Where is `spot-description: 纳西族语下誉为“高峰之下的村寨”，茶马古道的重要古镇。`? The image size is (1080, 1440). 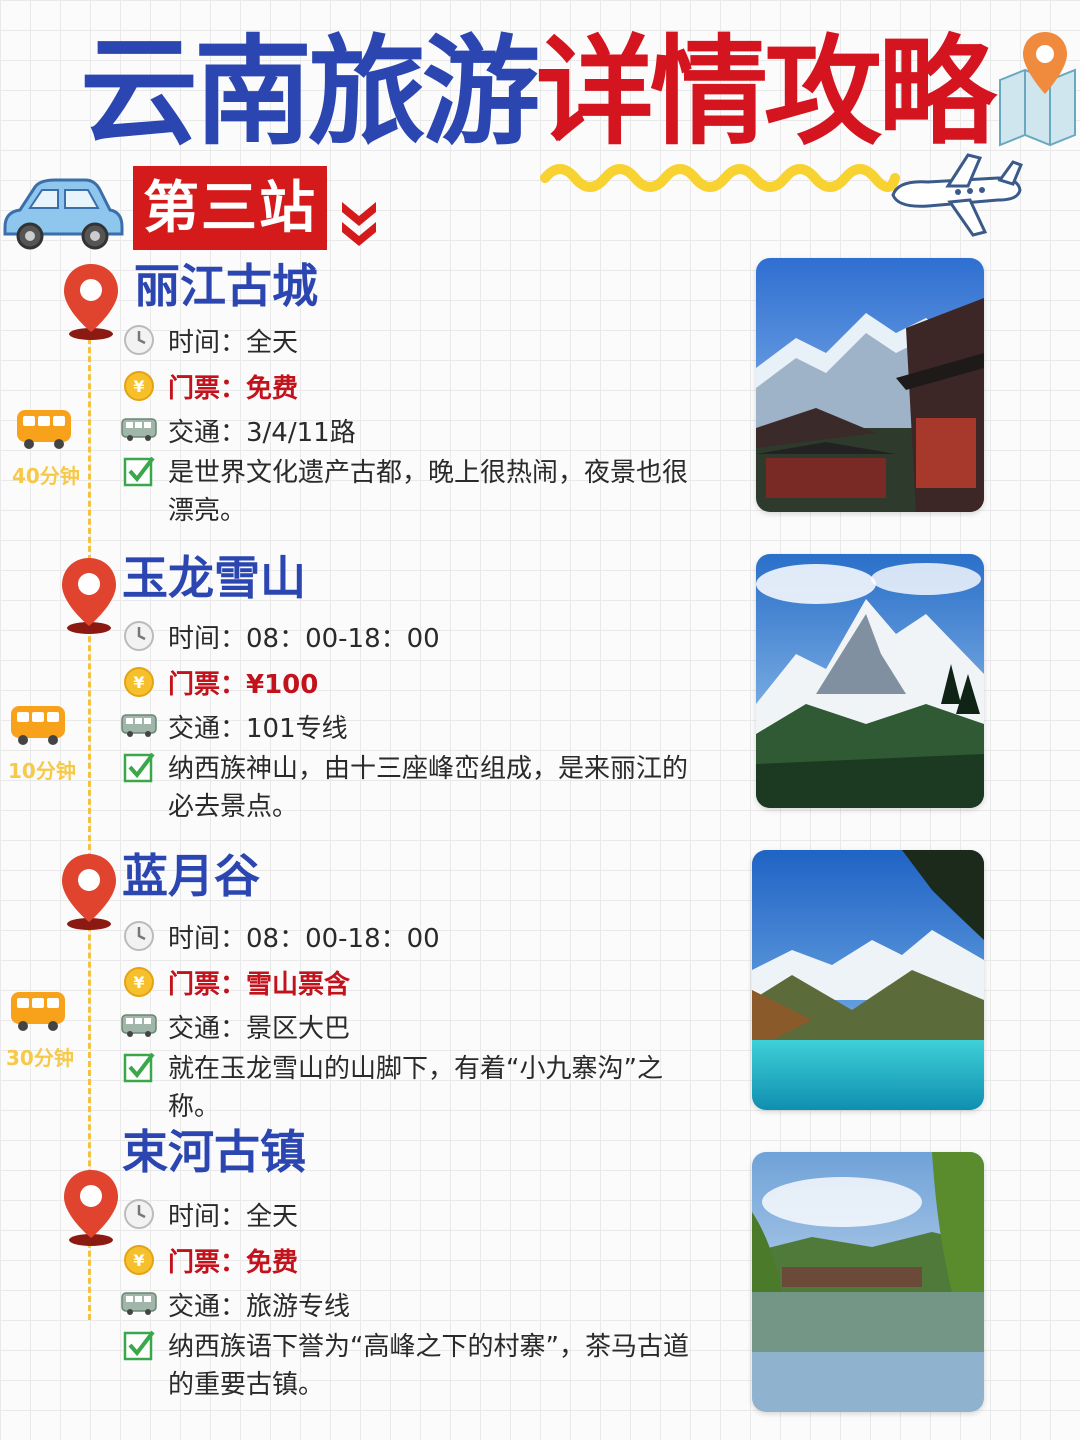
spot-description: 纳西族语下誉为“高峰之下的村寨”，茶马古道的重要古镇。 is located at coordinates (428, 1366).